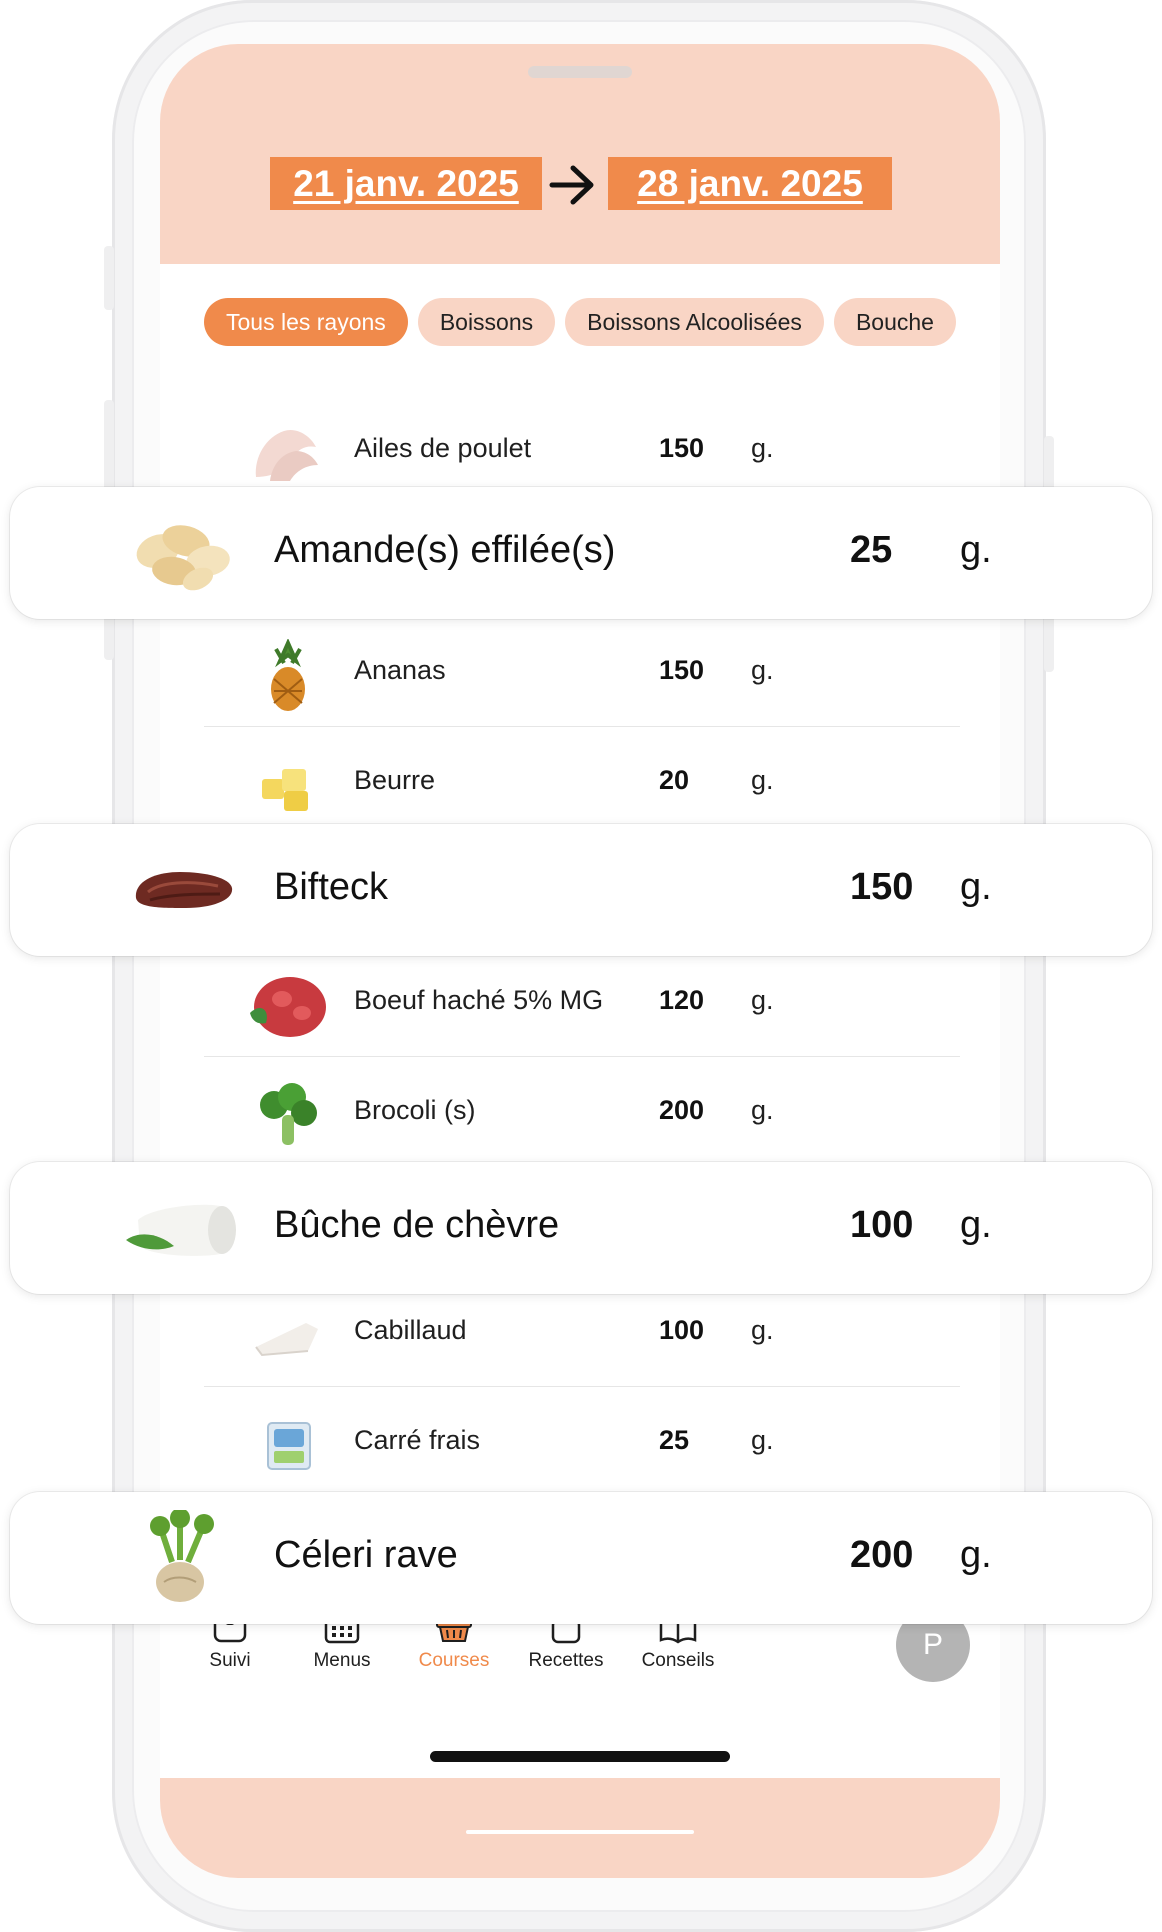  Describe the element at coordinates (750, 183) in the screenshot. I see `end-date-button: 28 janv. 2025` at that location.